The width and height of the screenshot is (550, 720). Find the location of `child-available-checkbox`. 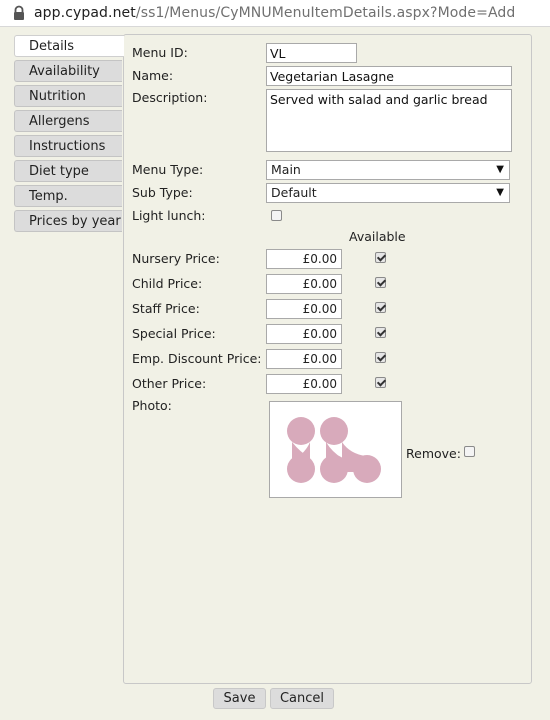

child-available-checkbox is located at coordinates (380, 282).